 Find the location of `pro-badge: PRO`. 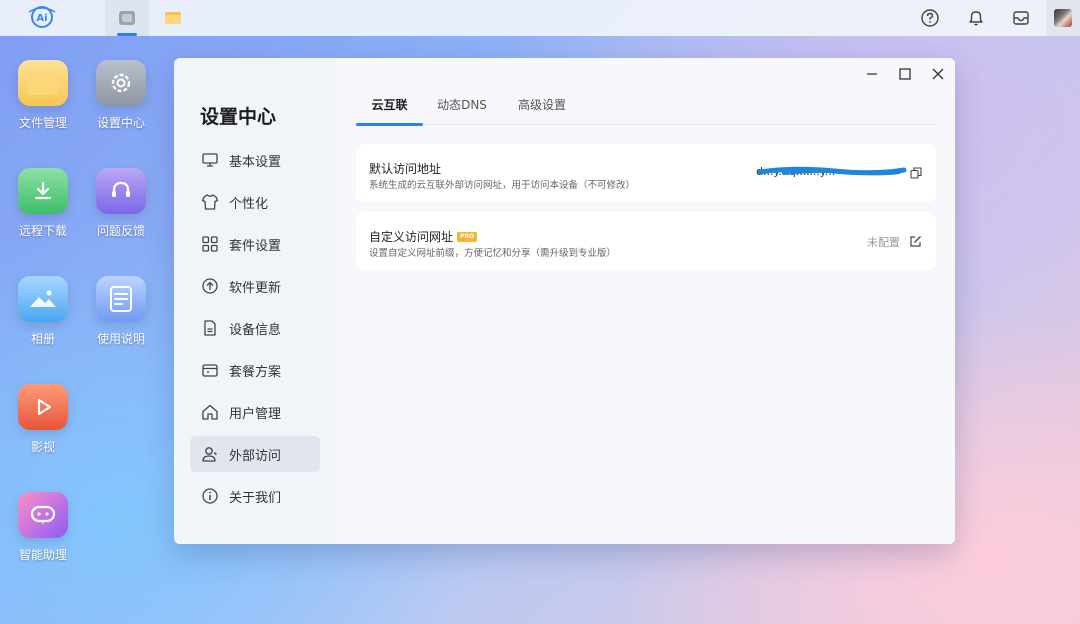

pro-badge: PRO is located at coordinates (467, 236).